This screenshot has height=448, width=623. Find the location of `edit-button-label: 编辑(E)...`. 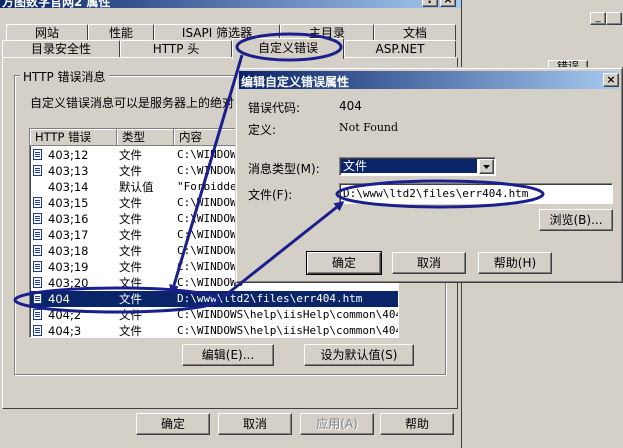

edit-button-label: 编辑(E)... is located at coordinates (228, 355).